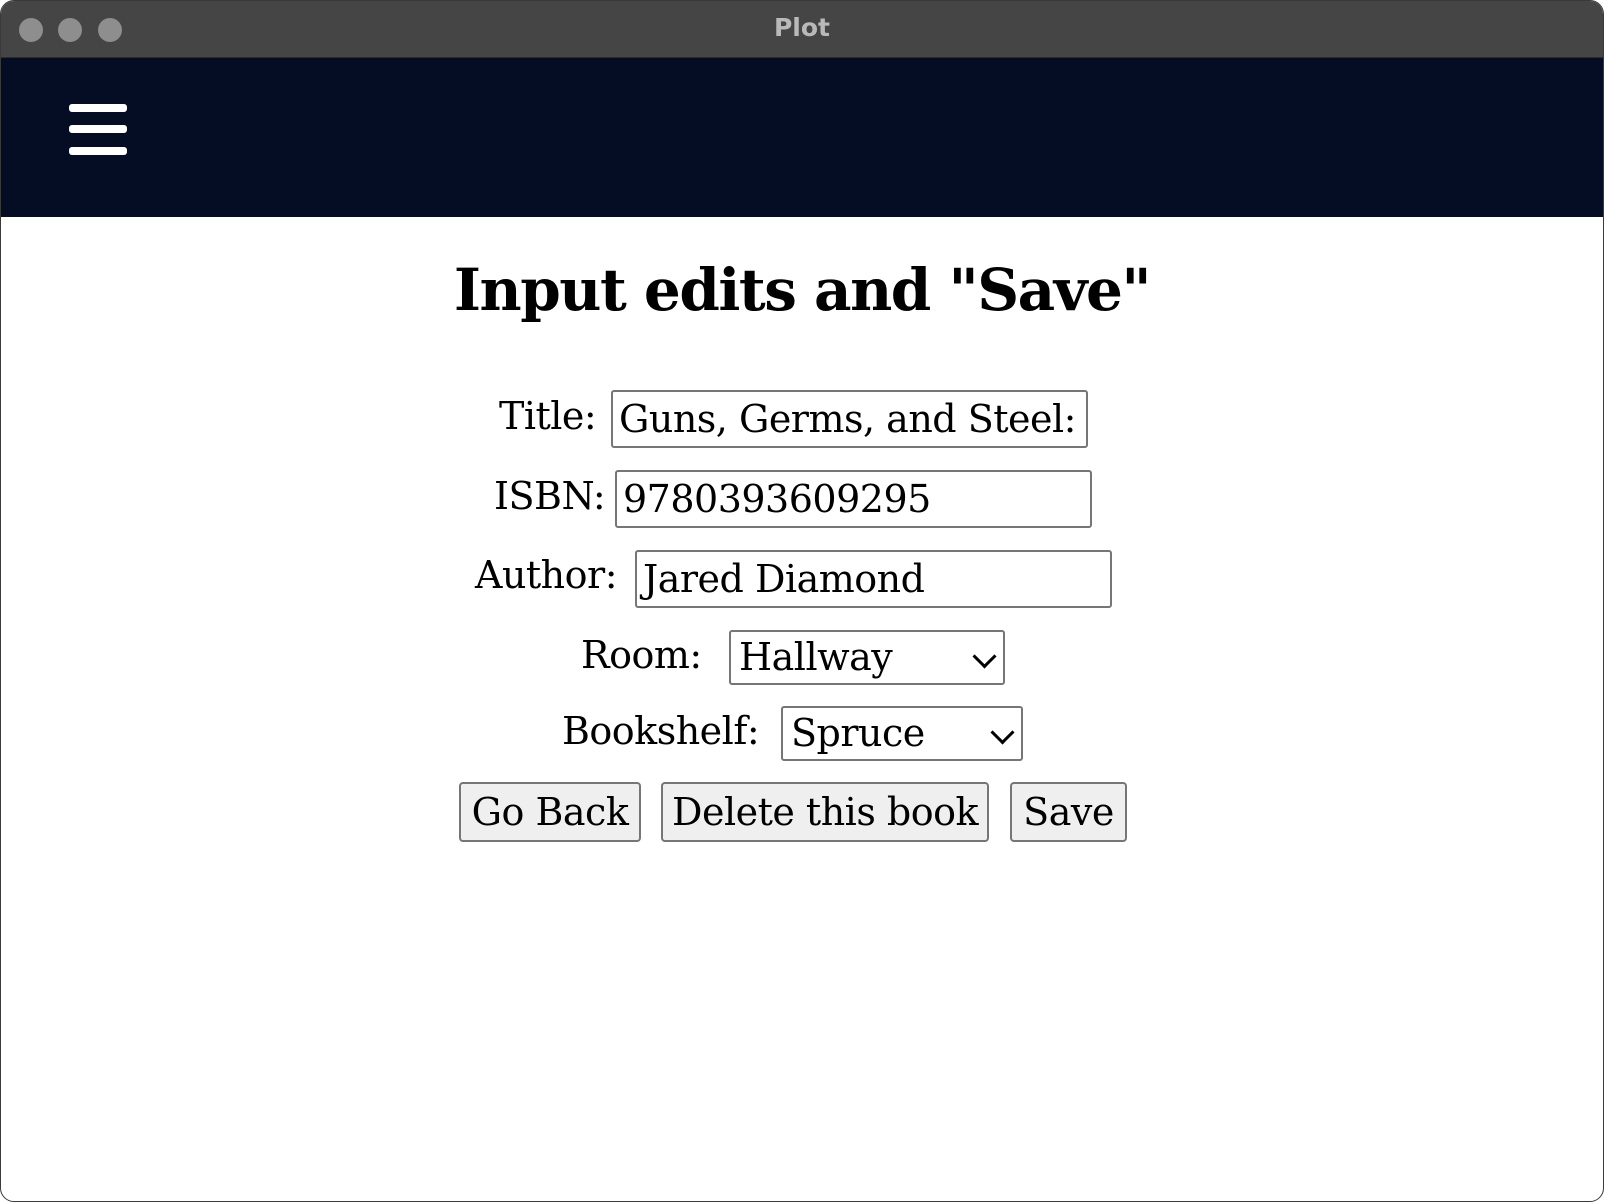  I want to click on room-selected-value: Hallway, so click(816, 657).